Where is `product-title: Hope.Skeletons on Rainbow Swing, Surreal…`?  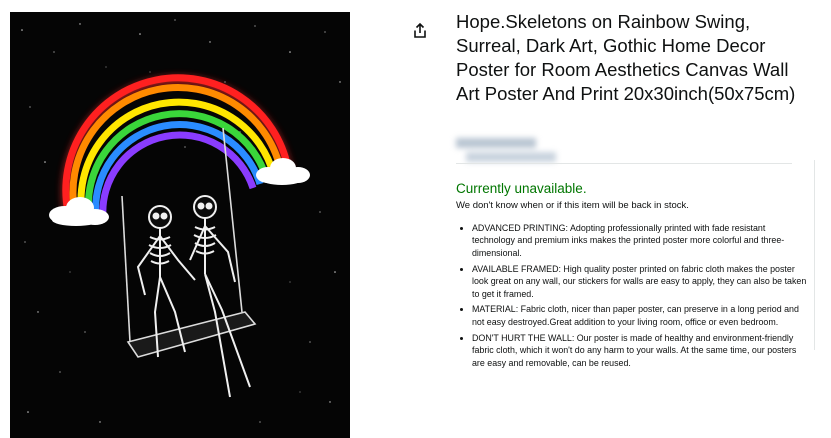 product-title: Hope.Skeletons on Rainbow Swing, Surreal… is located at coordinates (626, 57).